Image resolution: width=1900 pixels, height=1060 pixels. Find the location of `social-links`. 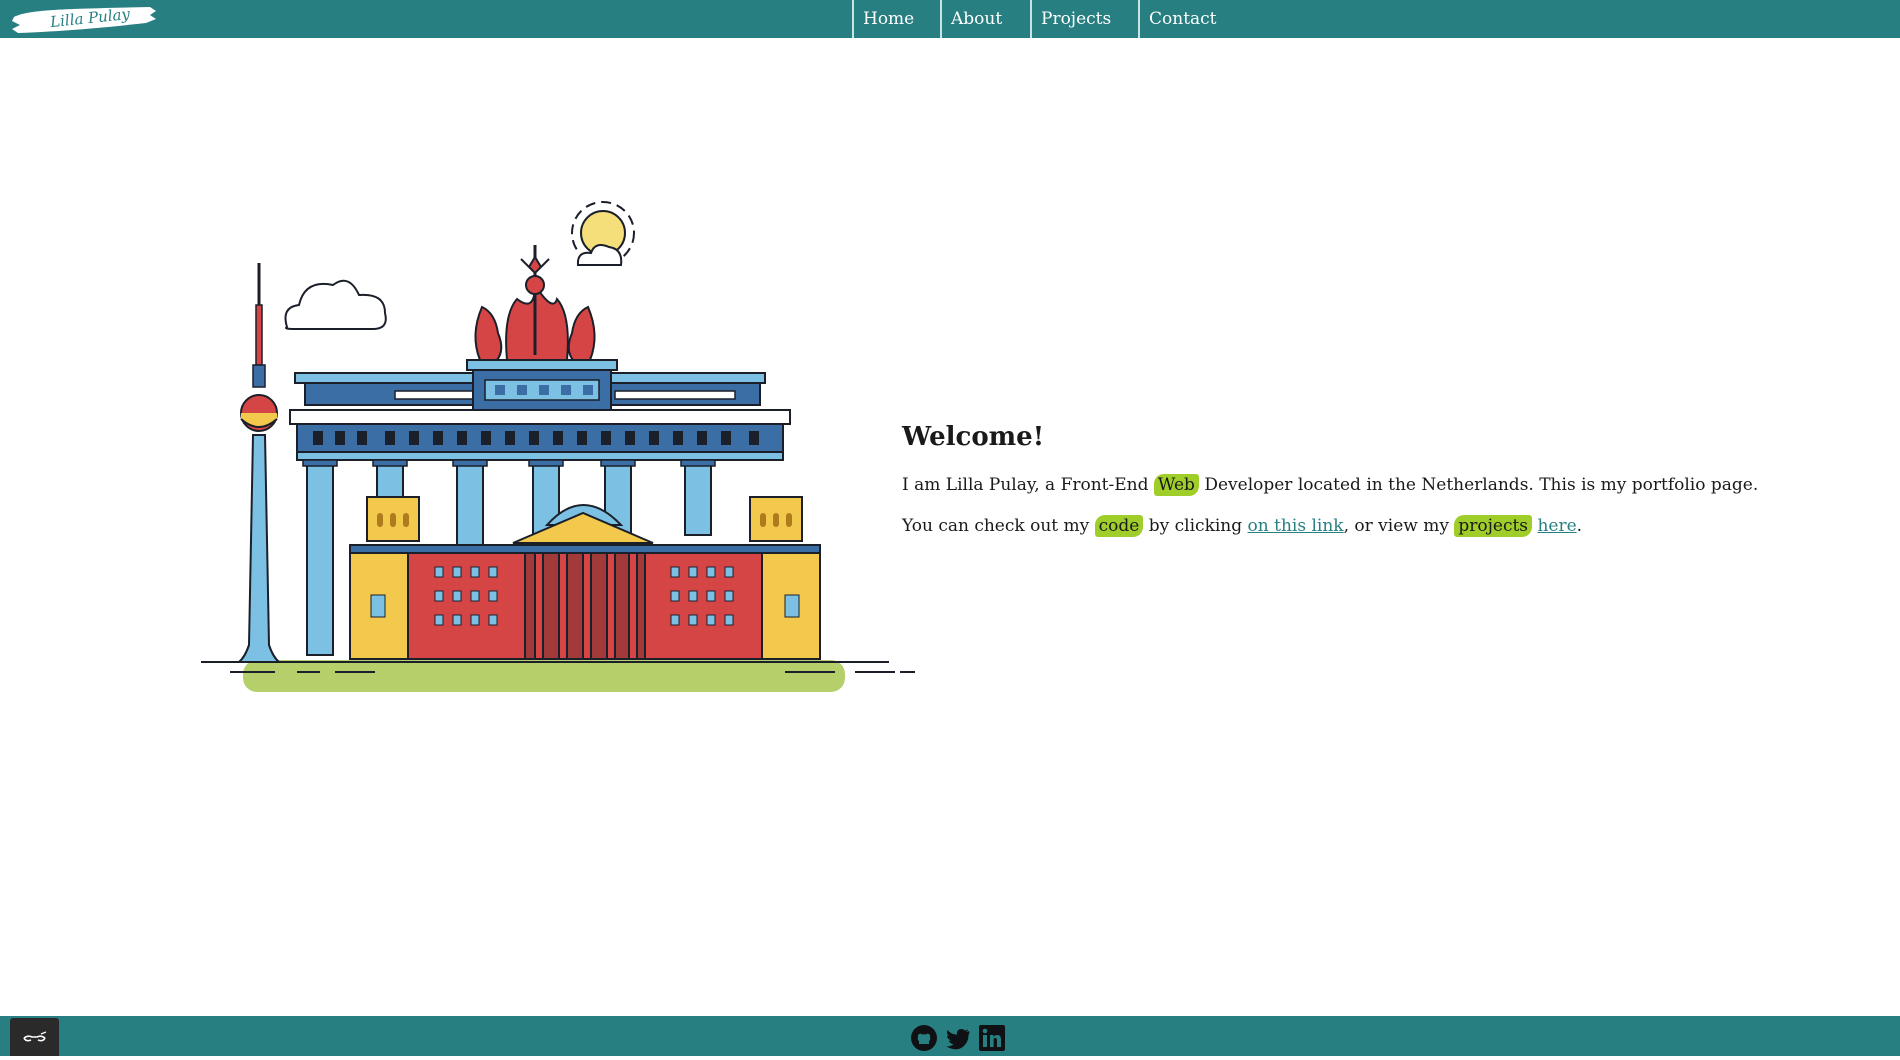

social-links is located at coordinates (958, 1038).